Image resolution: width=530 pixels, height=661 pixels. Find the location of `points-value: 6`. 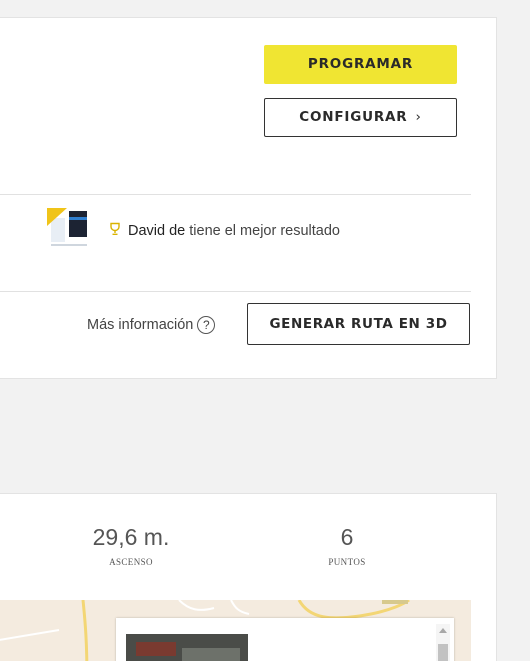

points-value: 6 is located at coordinates (347, 537).